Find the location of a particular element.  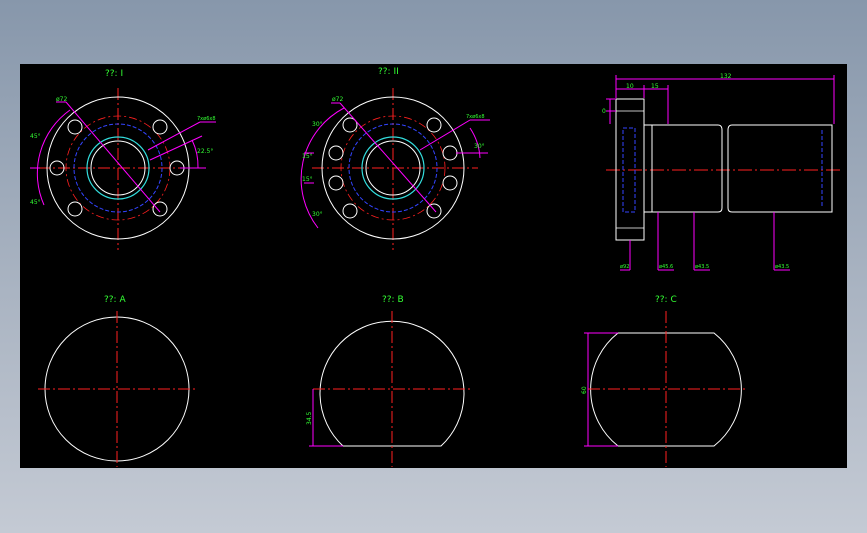

view-c-title: ??: C is located at coordinates (666, 300).